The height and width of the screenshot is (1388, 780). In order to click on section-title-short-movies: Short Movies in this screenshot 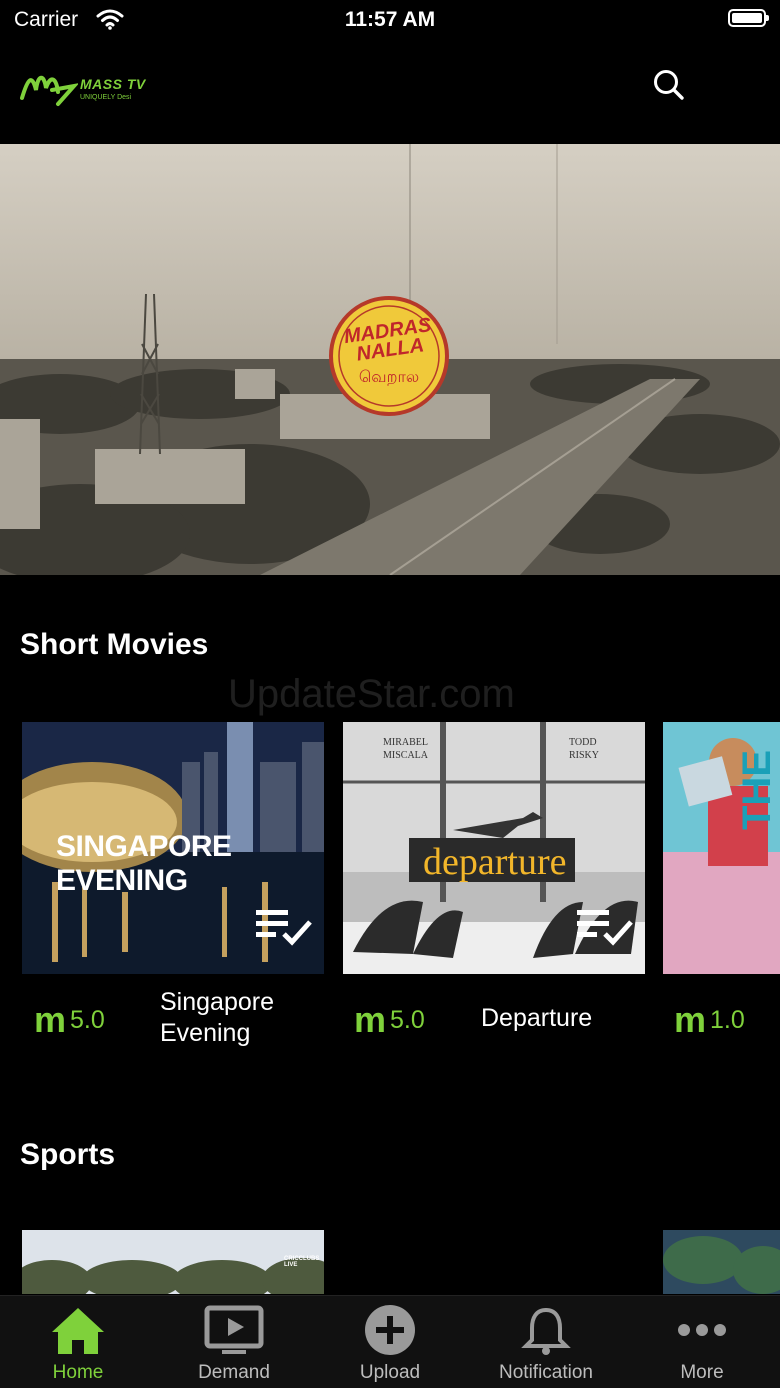, I will do `click(114, 644)`.